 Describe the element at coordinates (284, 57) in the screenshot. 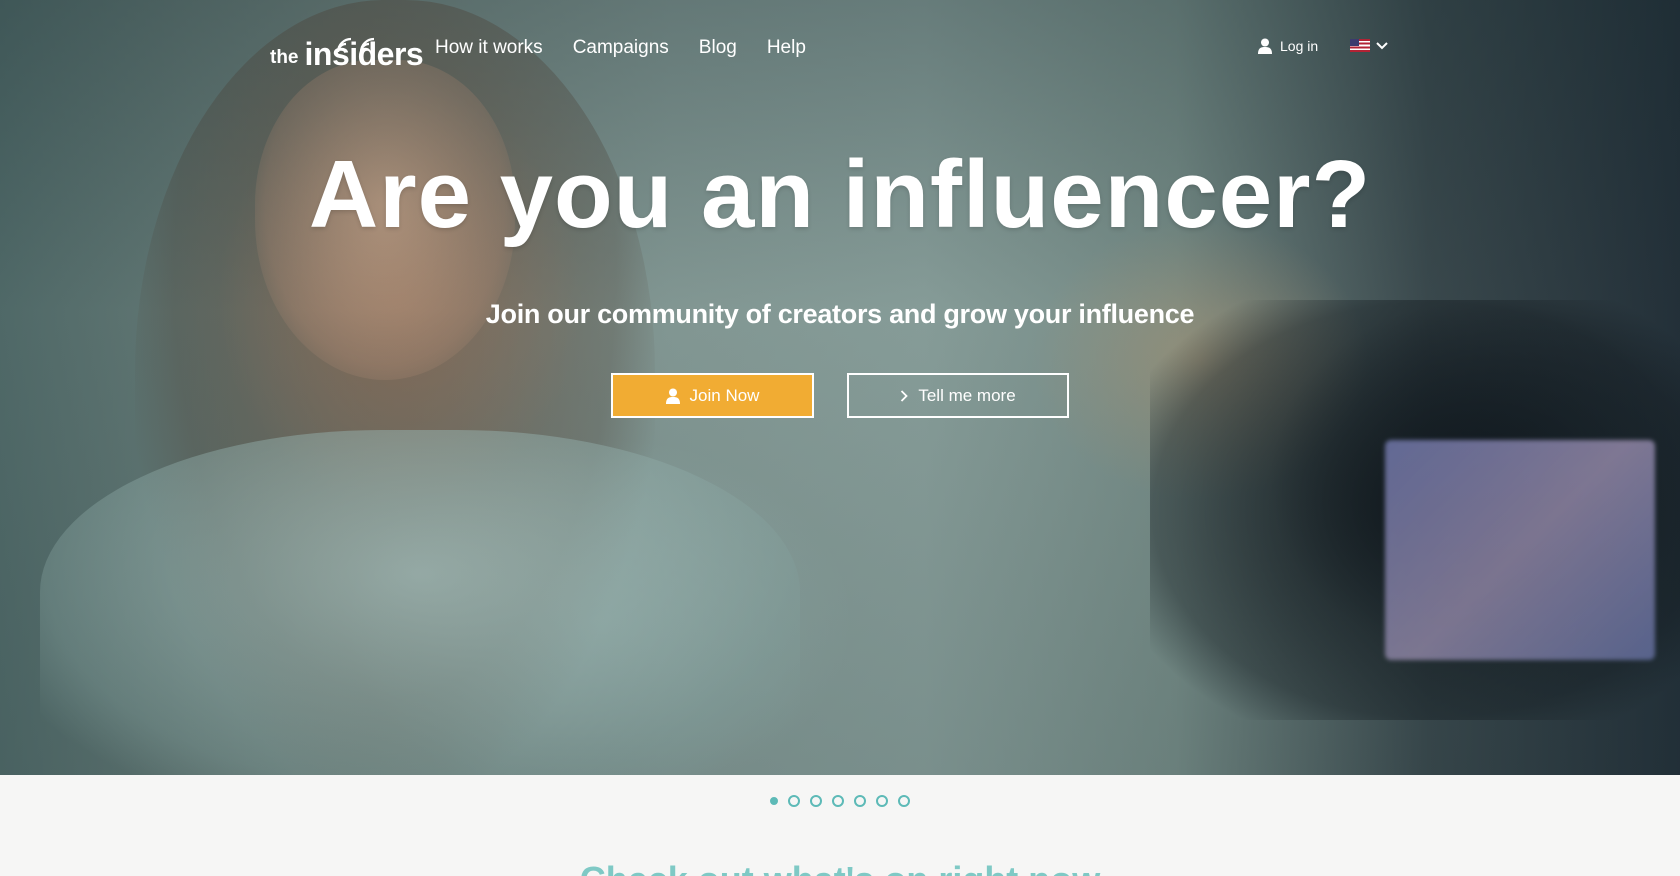

I see `logo-the: the` at that location.